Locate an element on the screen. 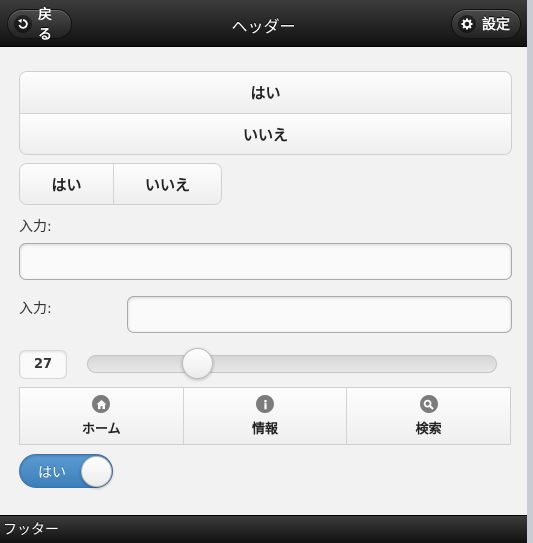 The image size is (533, 543). settings-button: 設定 is located at coordinates (486, 24).